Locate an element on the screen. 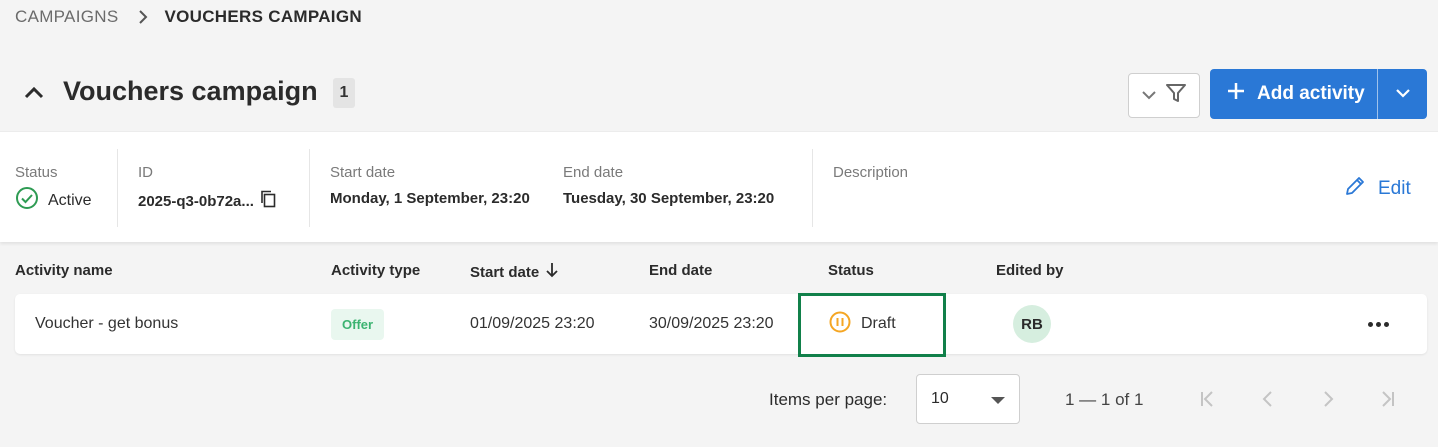 This screenshot has height=447, width=1438. plus-icon is located at coordinates (1236, 94).